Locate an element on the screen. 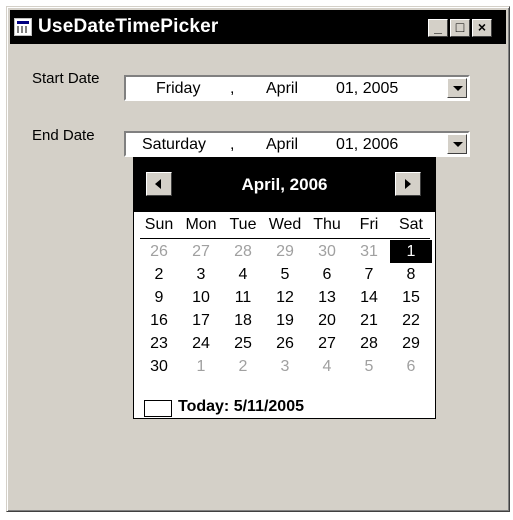 The image size is (513, 520). start-date-picker: Friday , April 01, 2005 is located at coordinates (297, 88).